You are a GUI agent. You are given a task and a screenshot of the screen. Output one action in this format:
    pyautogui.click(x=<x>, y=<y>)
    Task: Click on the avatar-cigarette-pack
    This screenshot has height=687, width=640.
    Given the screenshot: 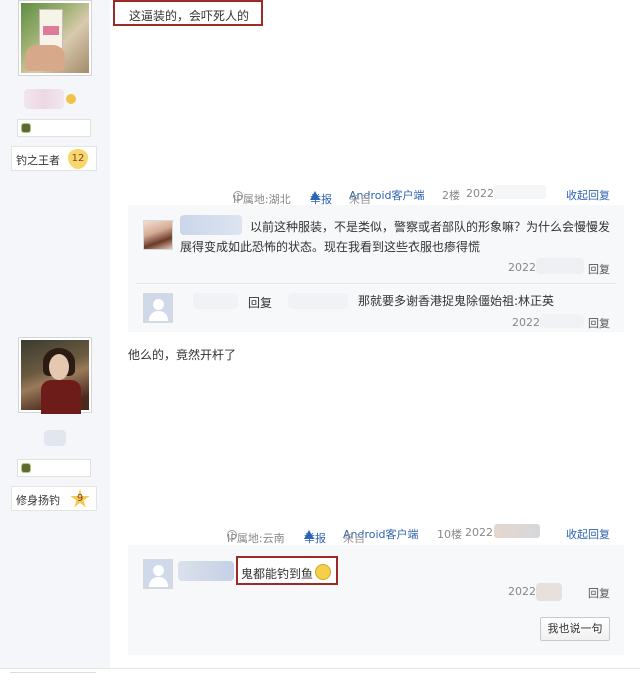 What is the action you would take?
    pyautogui.click(x=51, y=29)
    